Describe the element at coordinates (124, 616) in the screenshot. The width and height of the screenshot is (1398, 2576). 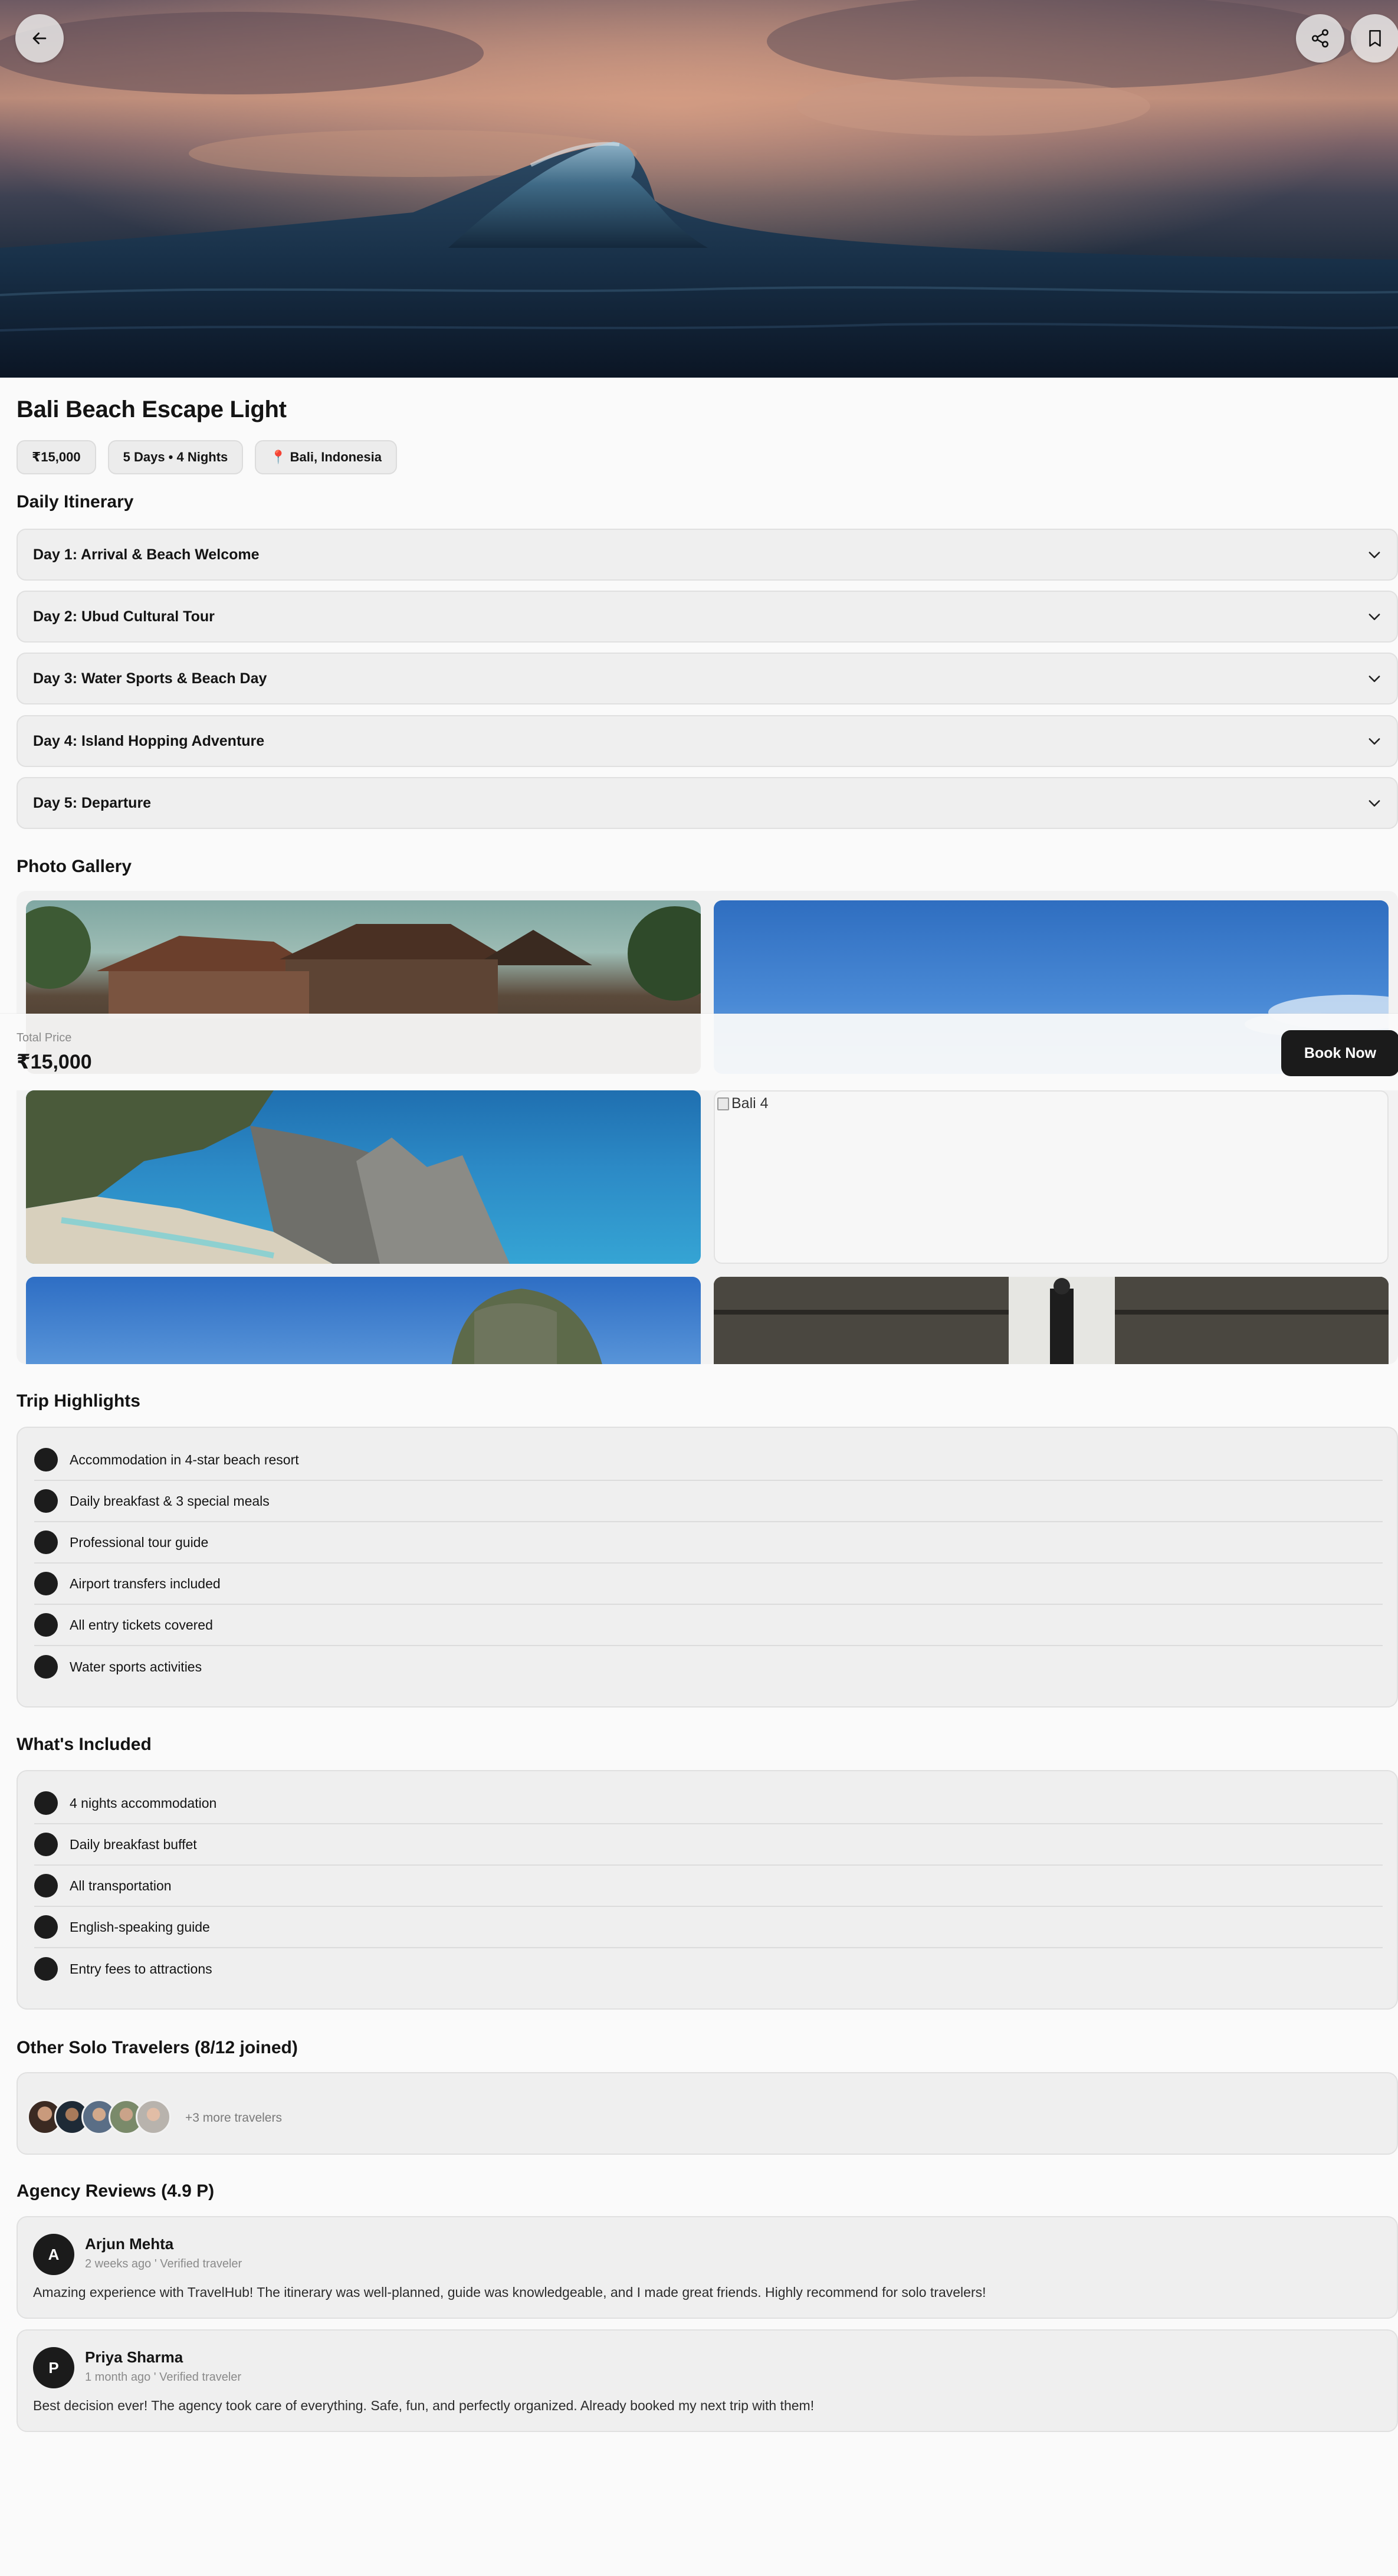
I see `itinerary-day-label: Day 2: Ubud Cultural Tour` at that location.